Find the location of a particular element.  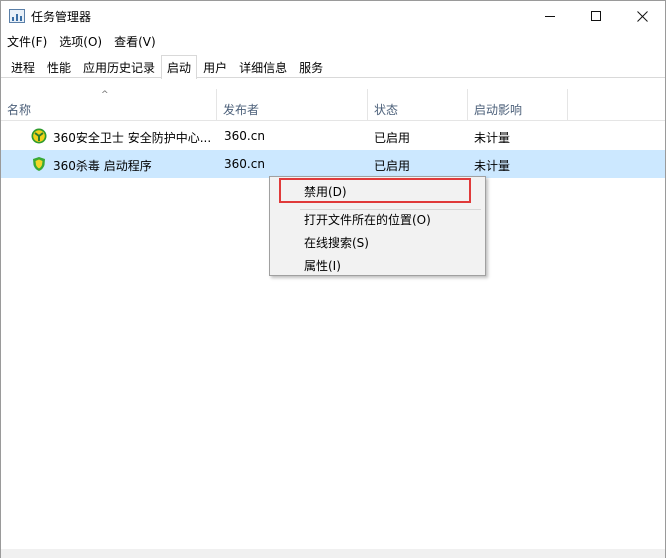

sort-ascending-icon: ^ is located at coordinates (105, 95).